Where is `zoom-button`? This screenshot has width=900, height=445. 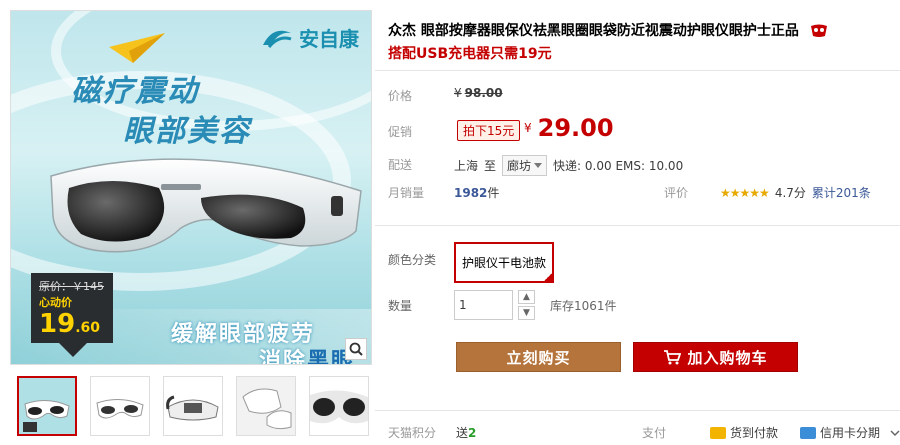 zoom-button is located at coordinates (356, 349).